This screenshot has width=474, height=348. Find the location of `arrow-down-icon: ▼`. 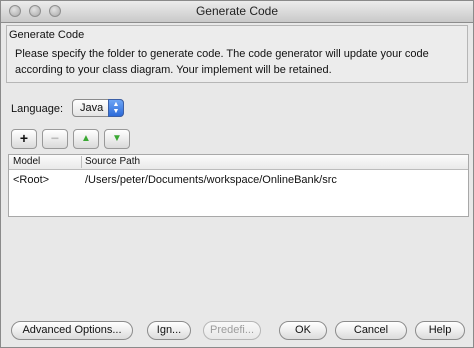

arrow-down-icon: ▼ is located at coordinates (117, 138).